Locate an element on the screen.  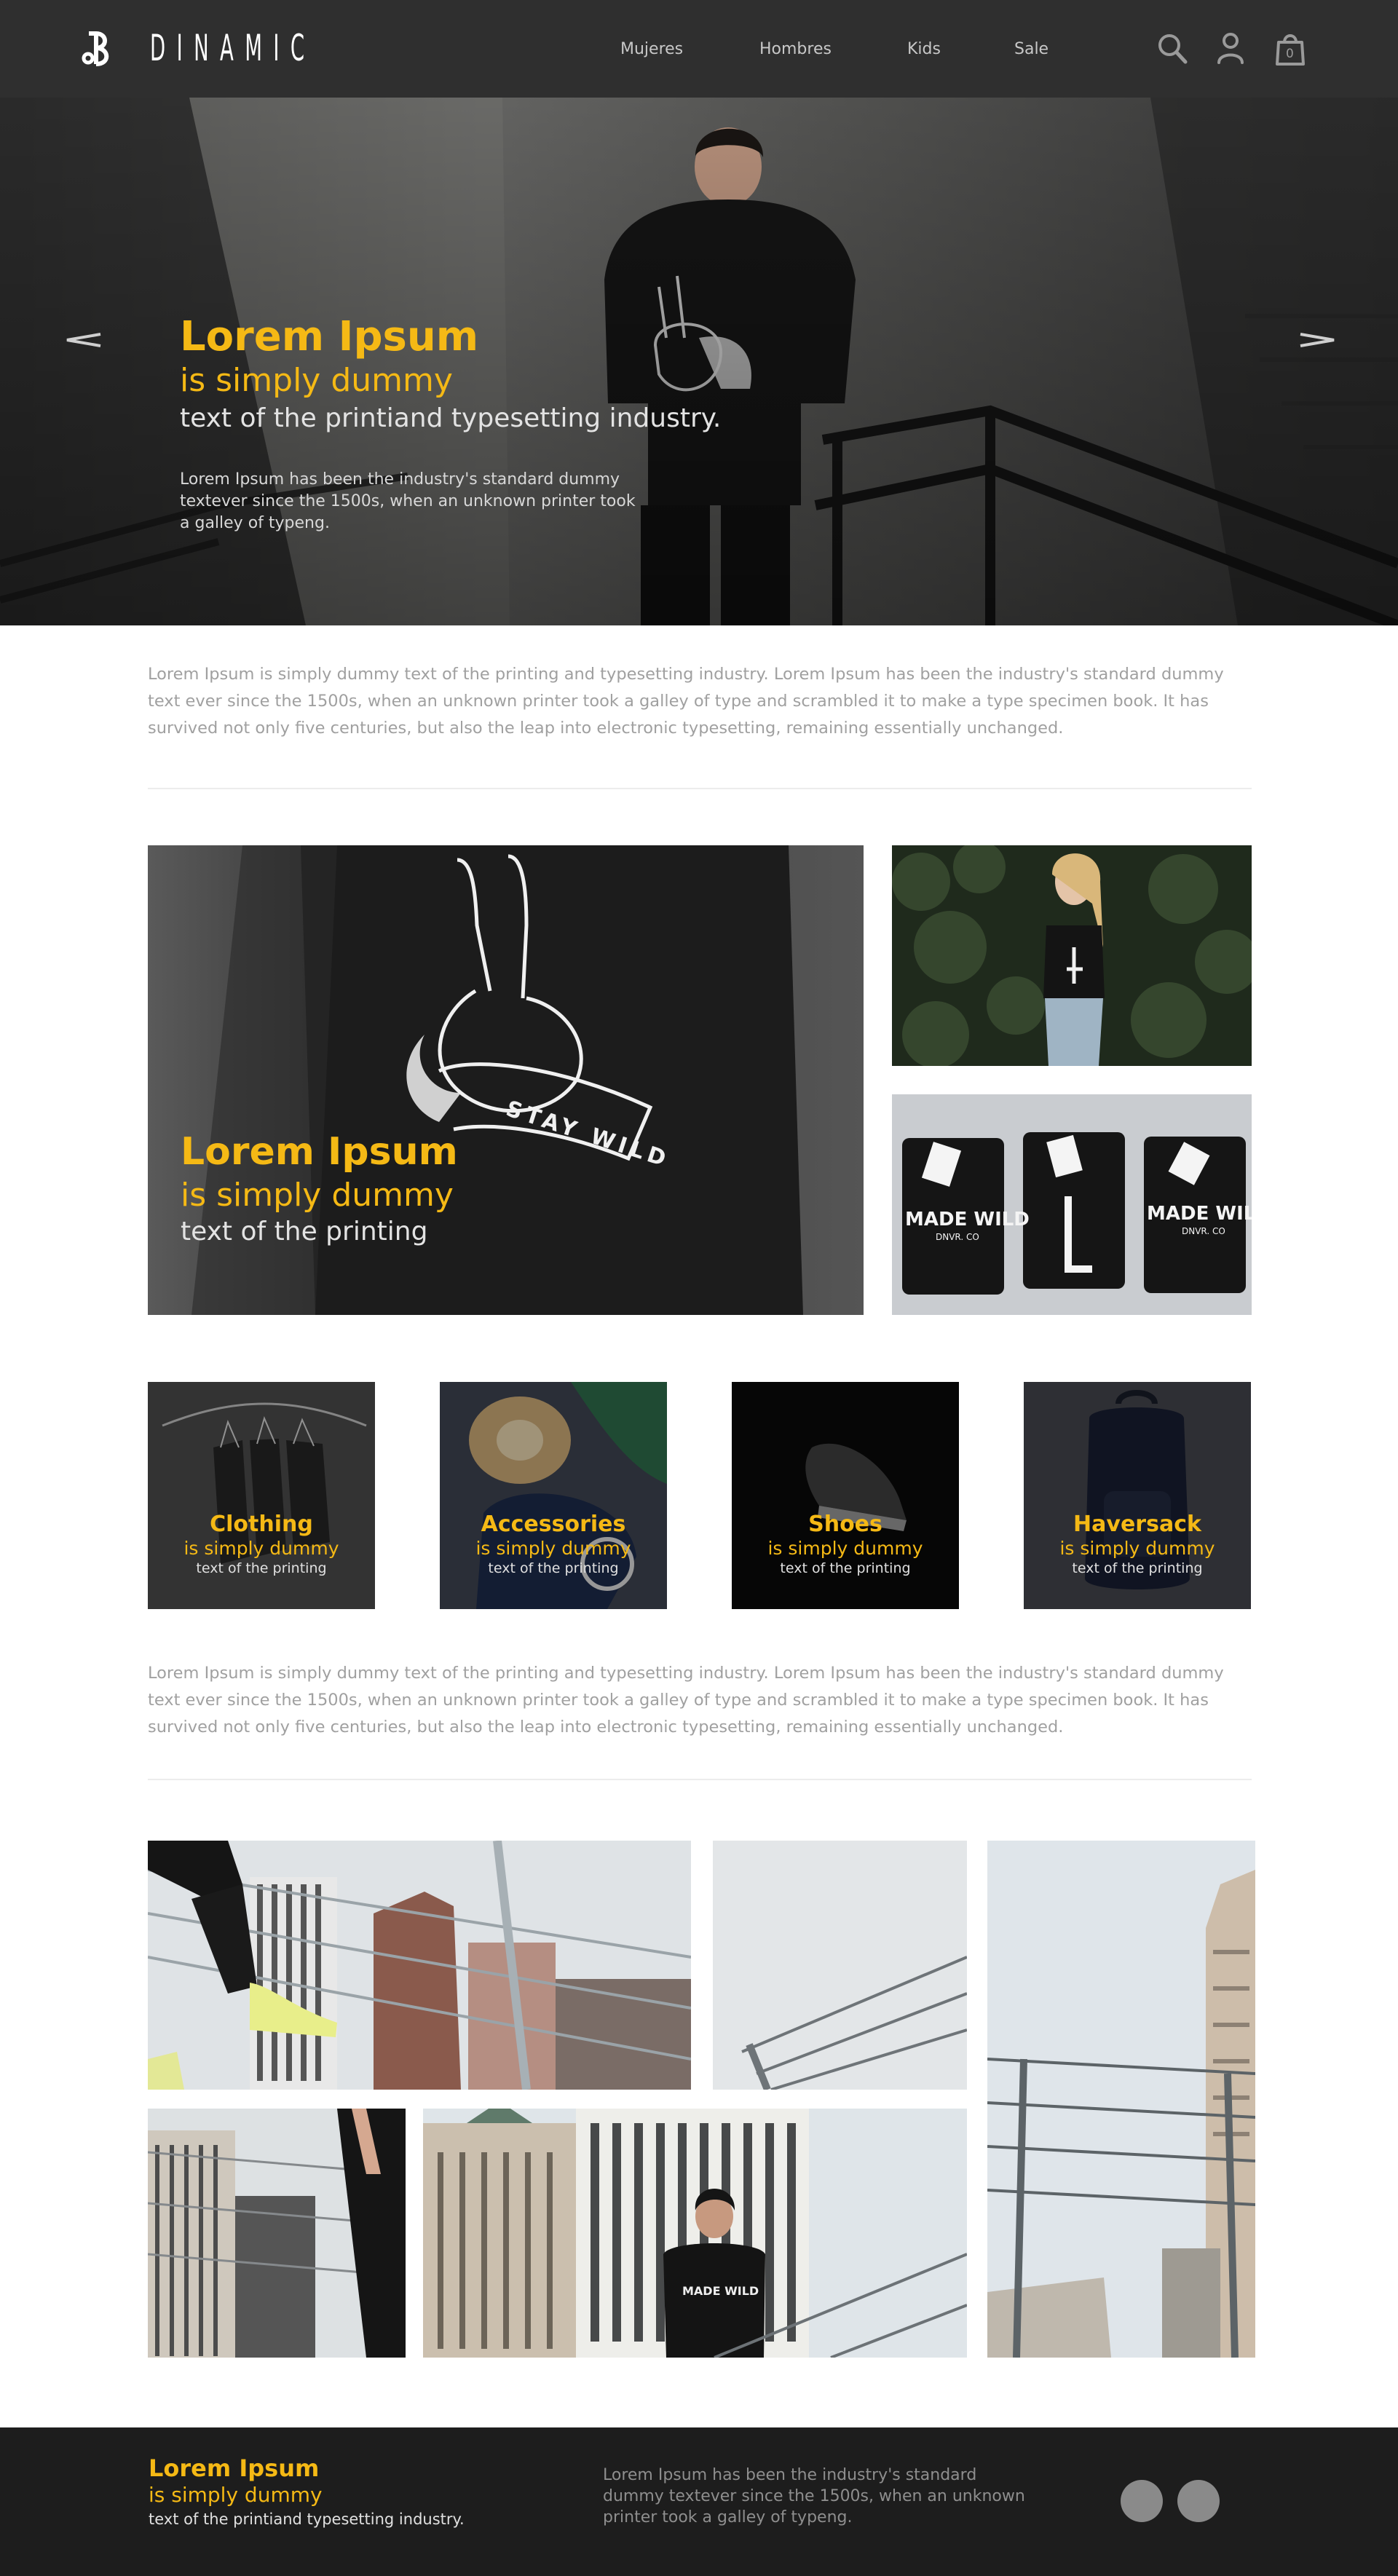
arrow-left-icon is located at coordinates (83, 340).